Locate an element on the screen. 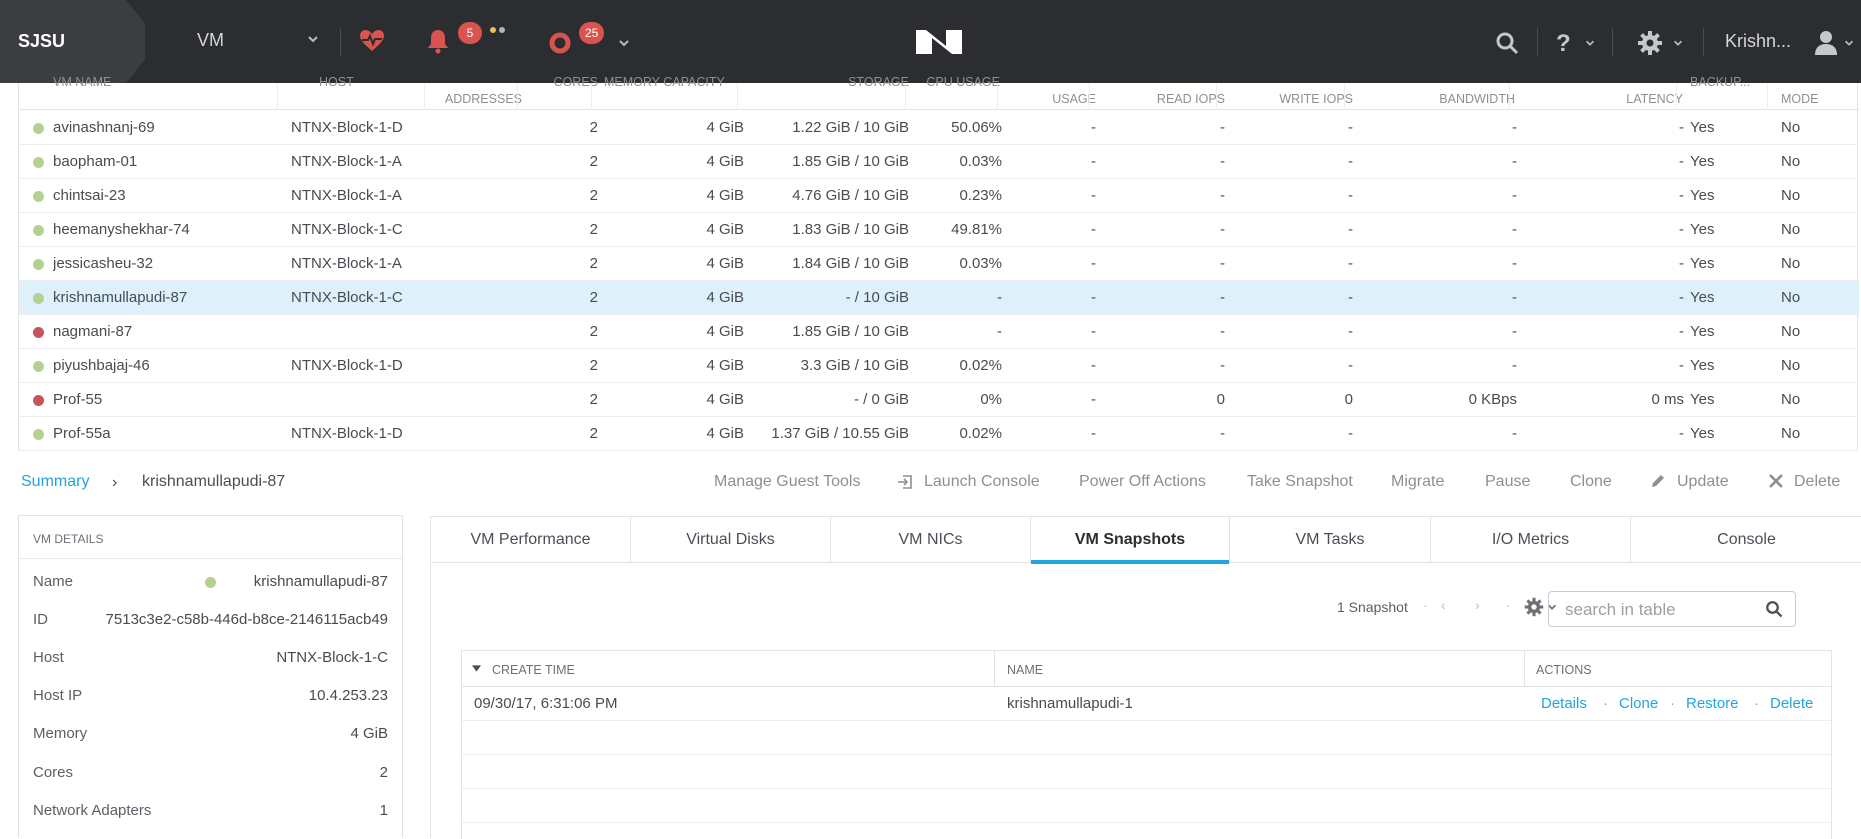  power-off-actions-button: Power Off Actions is located at coordinates (1142, 482).